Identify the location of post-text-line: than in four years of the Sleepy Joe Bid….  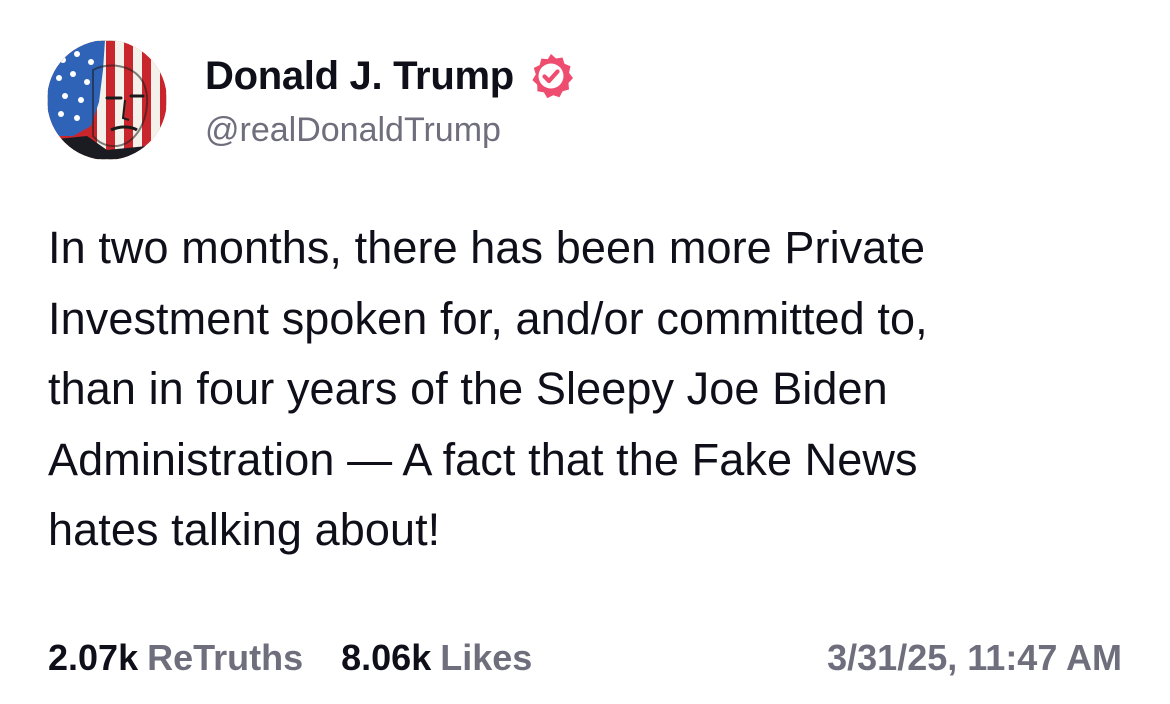
(468, 388).